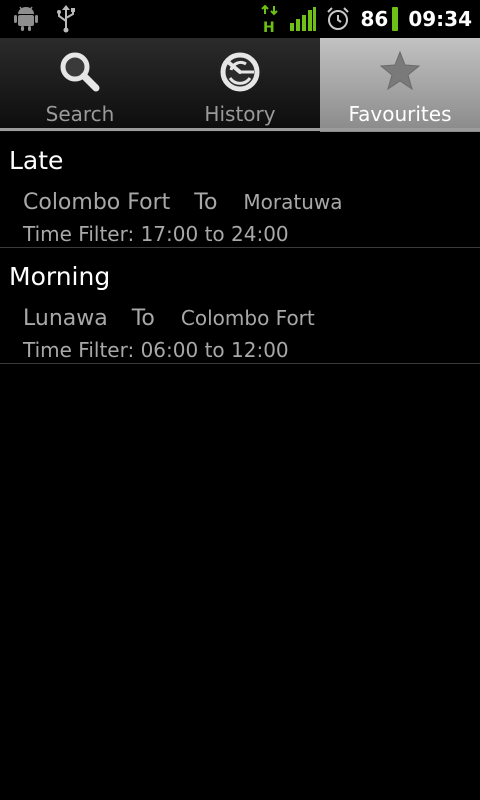  Describe the element at coordinates (183, 202) in the screenshot. I see `route: Colombo Fort To Moratuwa` at that location.